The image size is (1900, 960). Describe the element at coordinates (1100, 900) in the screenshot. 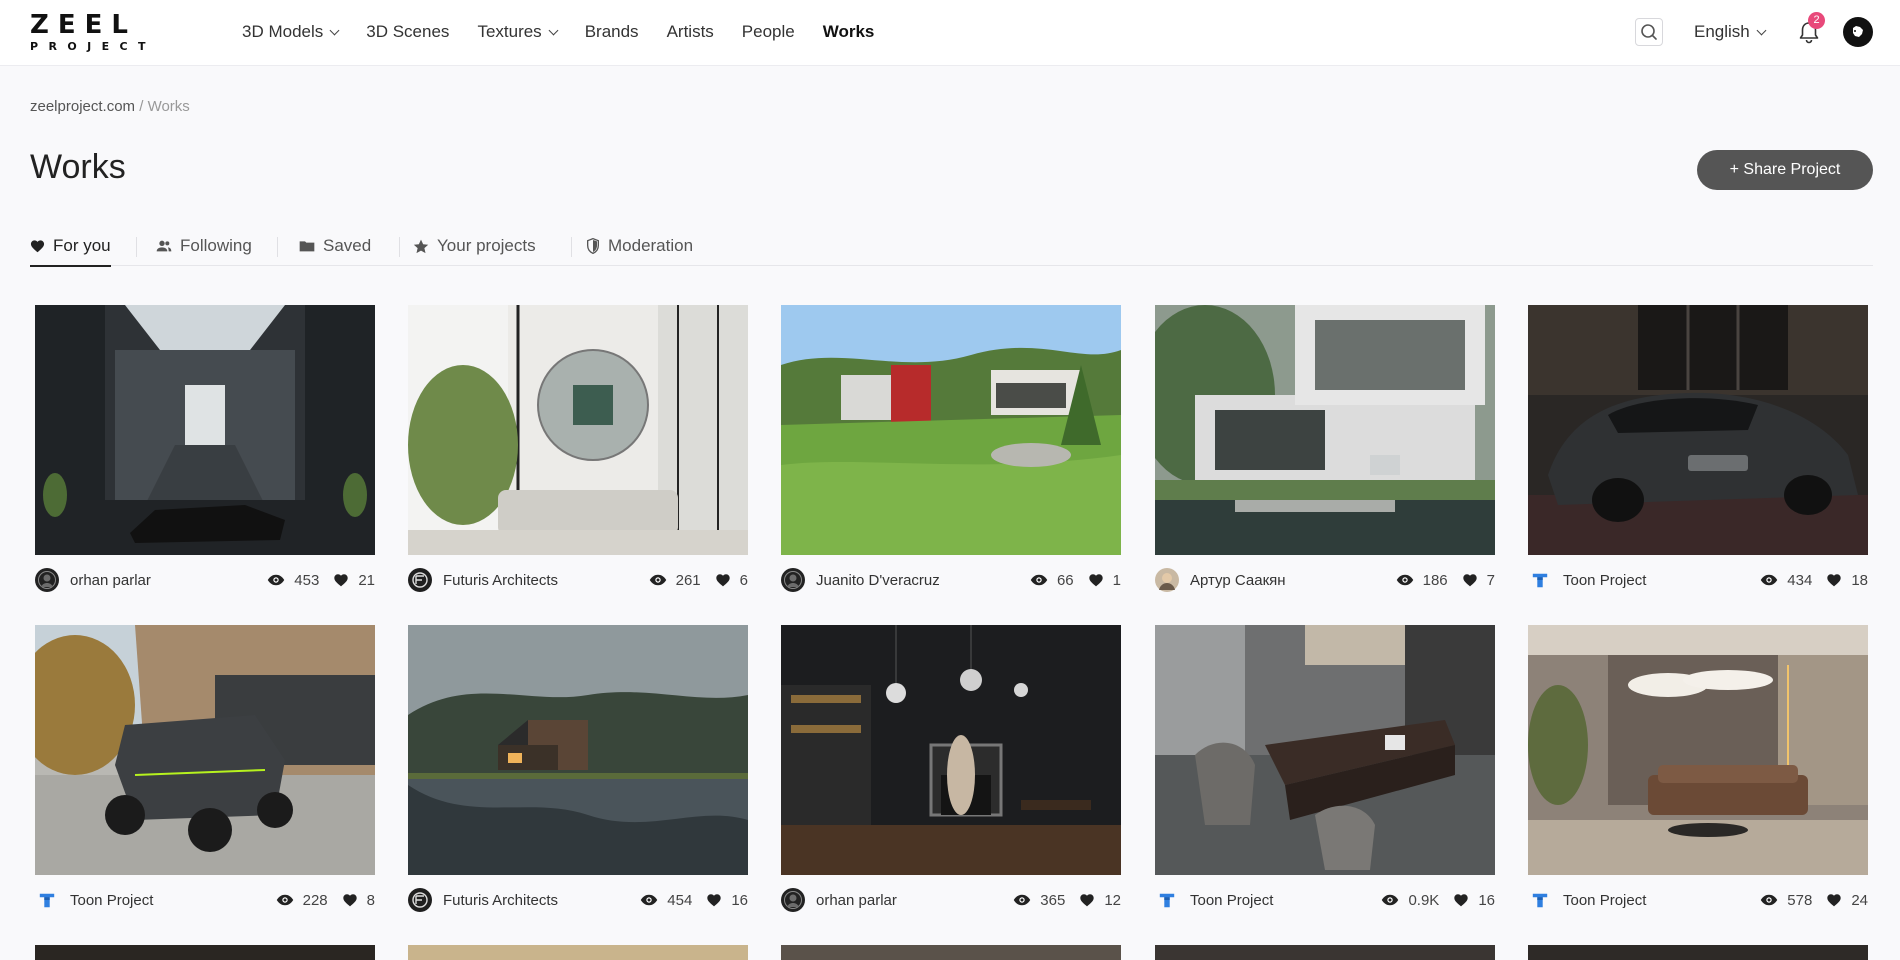

I see `likes-count: 12` at that location.